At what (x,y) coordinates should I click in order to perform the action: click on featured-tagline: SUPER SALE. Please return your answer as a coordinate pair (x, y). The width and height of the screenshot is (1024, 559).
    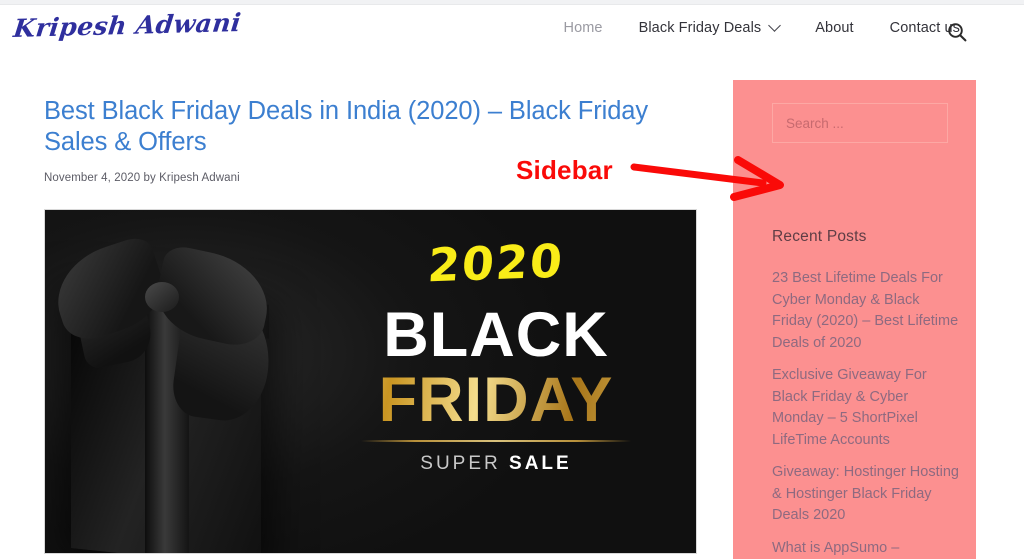
    Looking at the image, I should click on (496, 464).